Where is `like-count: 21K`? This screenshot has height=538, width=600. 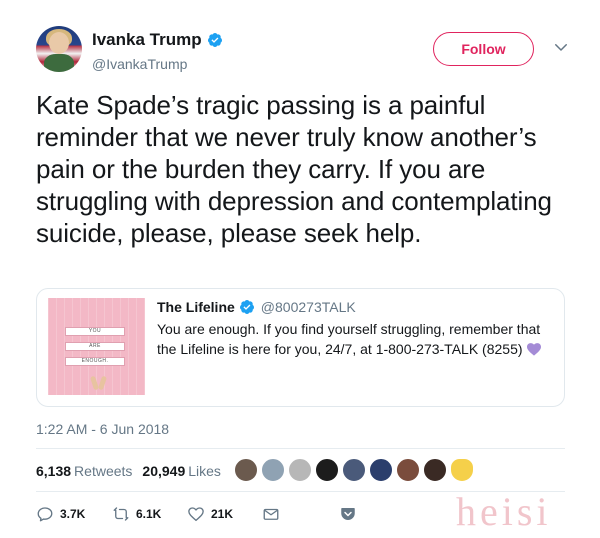 like-count: 21K is located at coordinates (222, 514).